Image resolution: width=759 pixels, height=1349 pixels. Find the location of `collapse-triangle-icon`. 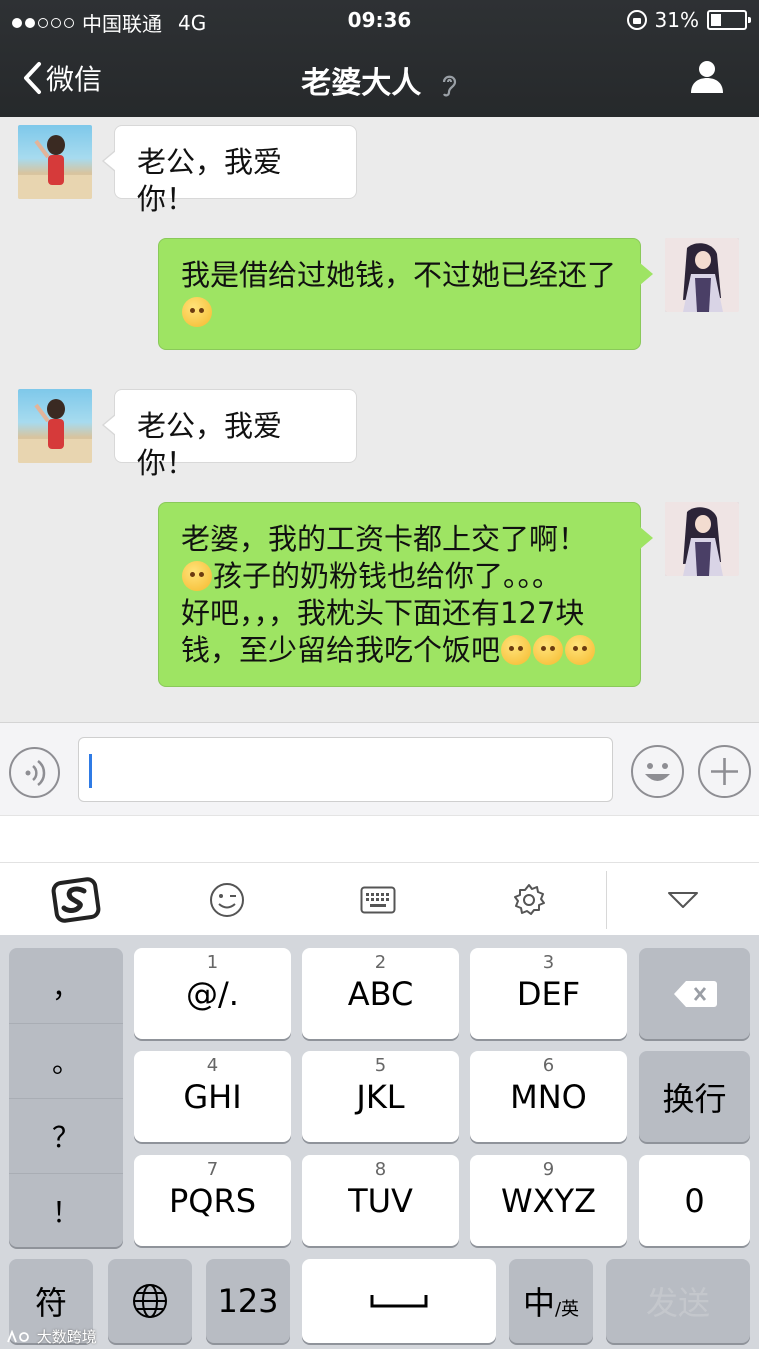

collapse-triangle-icon is located at coordinates (683, 899).